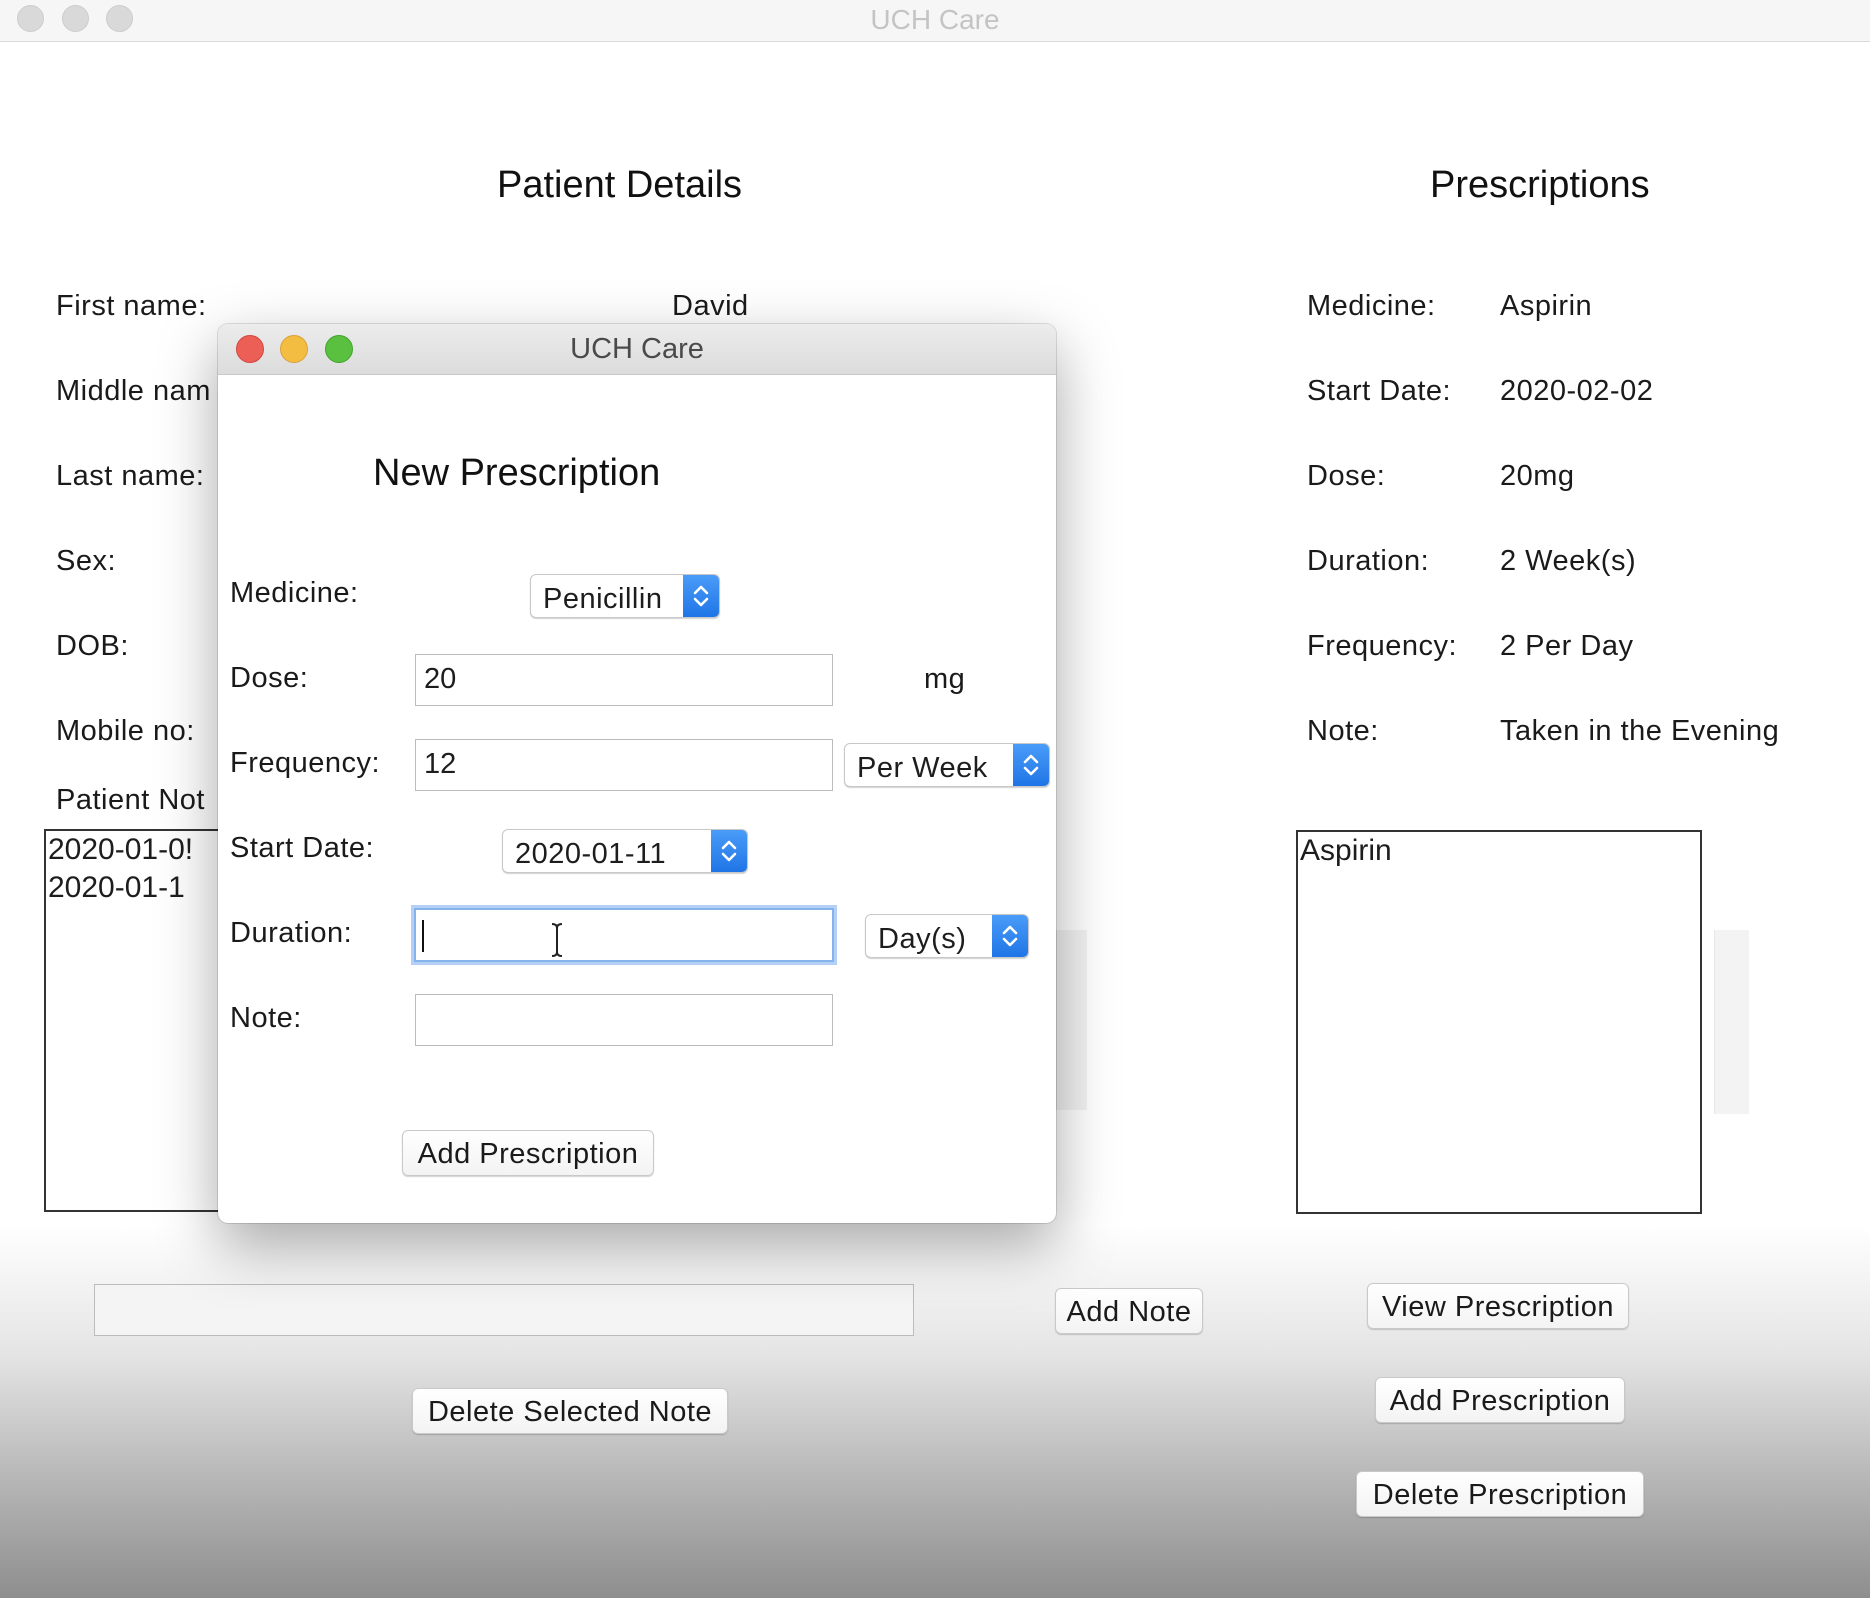 This screenshot has width=1870, height=1598. What do you see at coordinates (603, 599) in the screenshot?
I see `medicine-select-value: Penicillin` at bounding box center [603, 599].